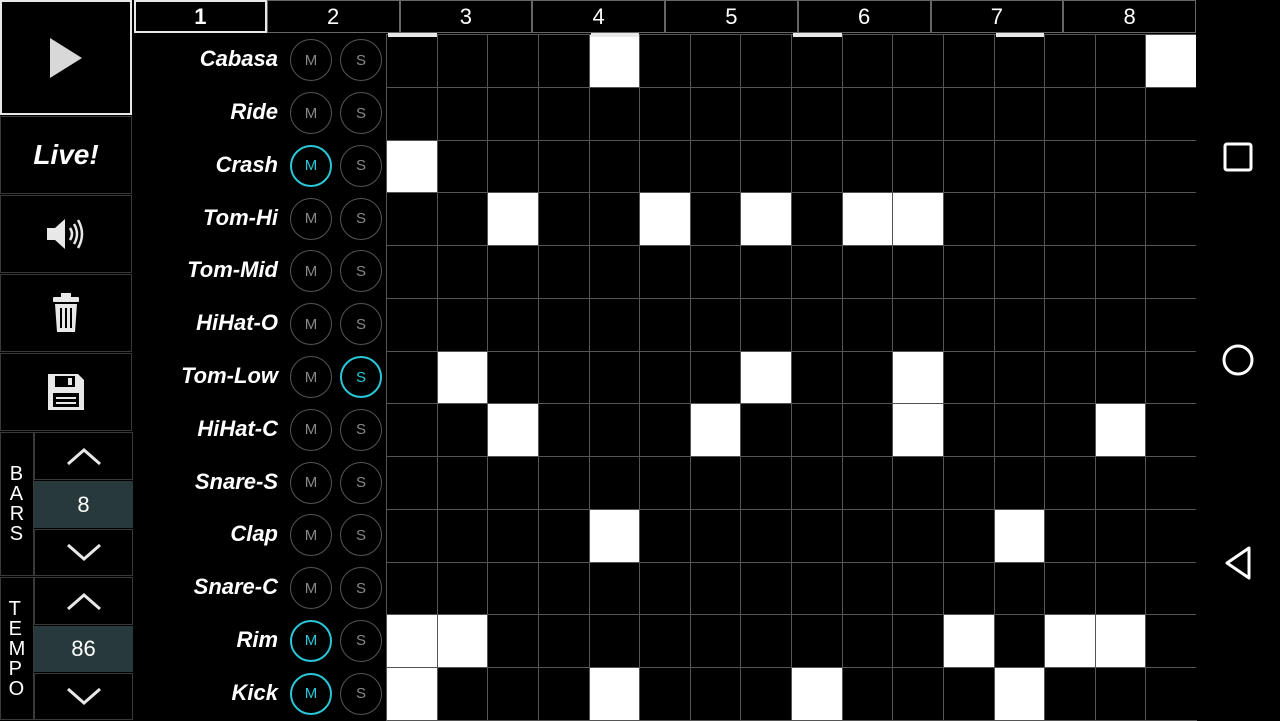 The height and width of the screenshot is (721, 1280). I want to click on play-button, so click(66, 57).